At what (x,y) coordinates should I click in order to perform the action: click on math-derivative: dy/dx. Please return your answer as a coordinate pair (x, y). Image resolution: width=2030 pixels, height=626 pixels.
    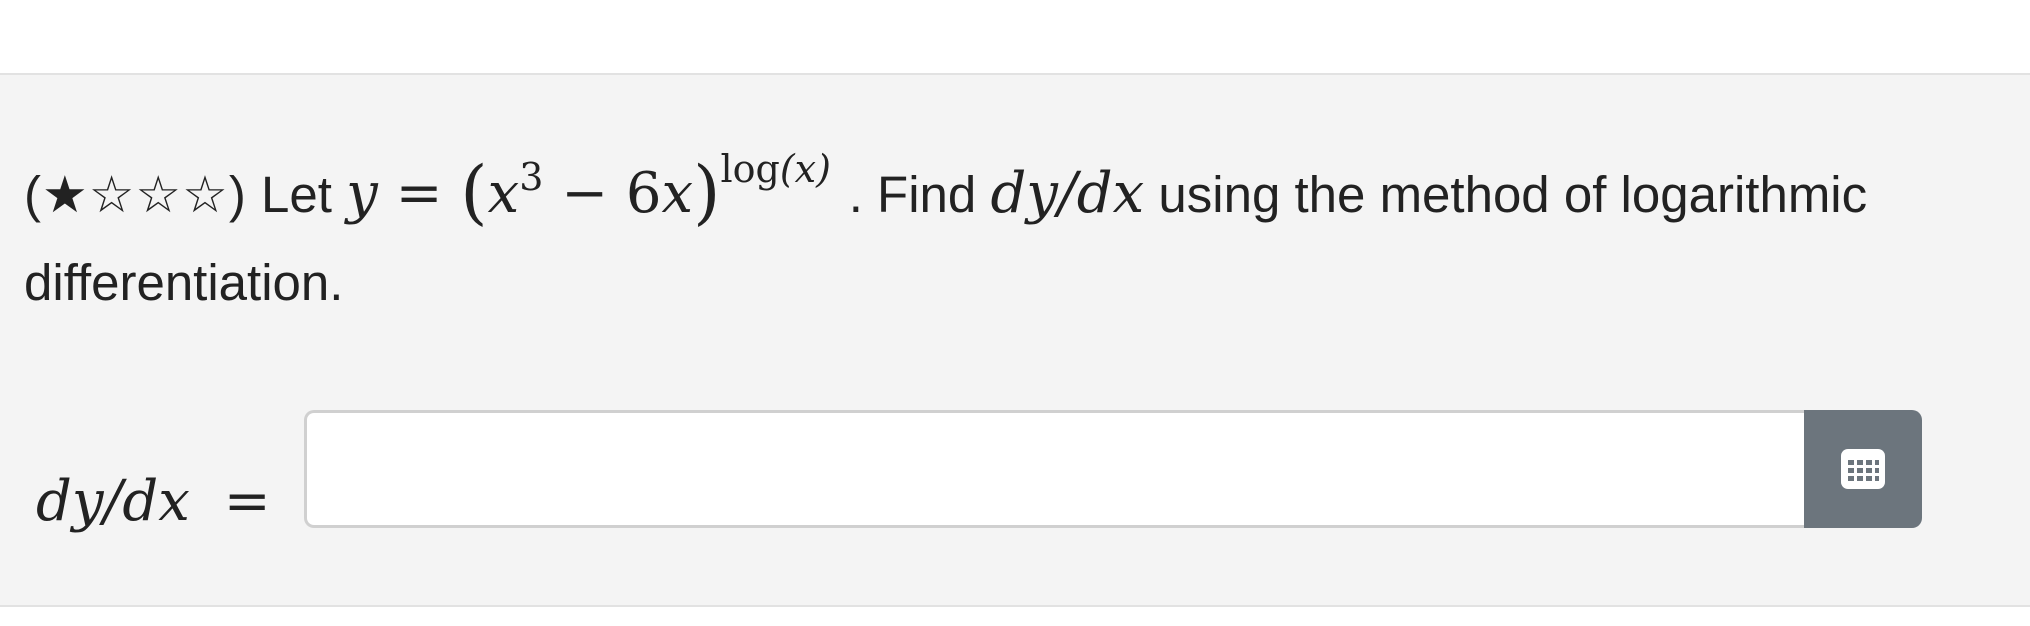
    Looking at the image, I should click on (1067, 193).